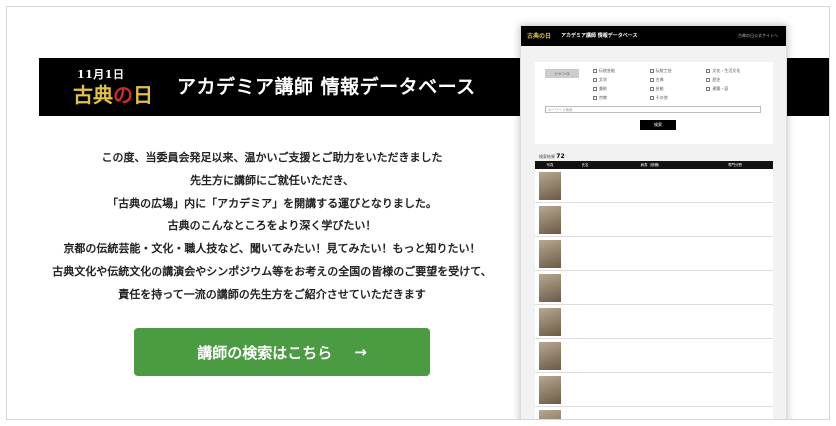  Describe the element at coordinates (735, 165) in the screenshot. I see `column-header: 専門分野` at that location.